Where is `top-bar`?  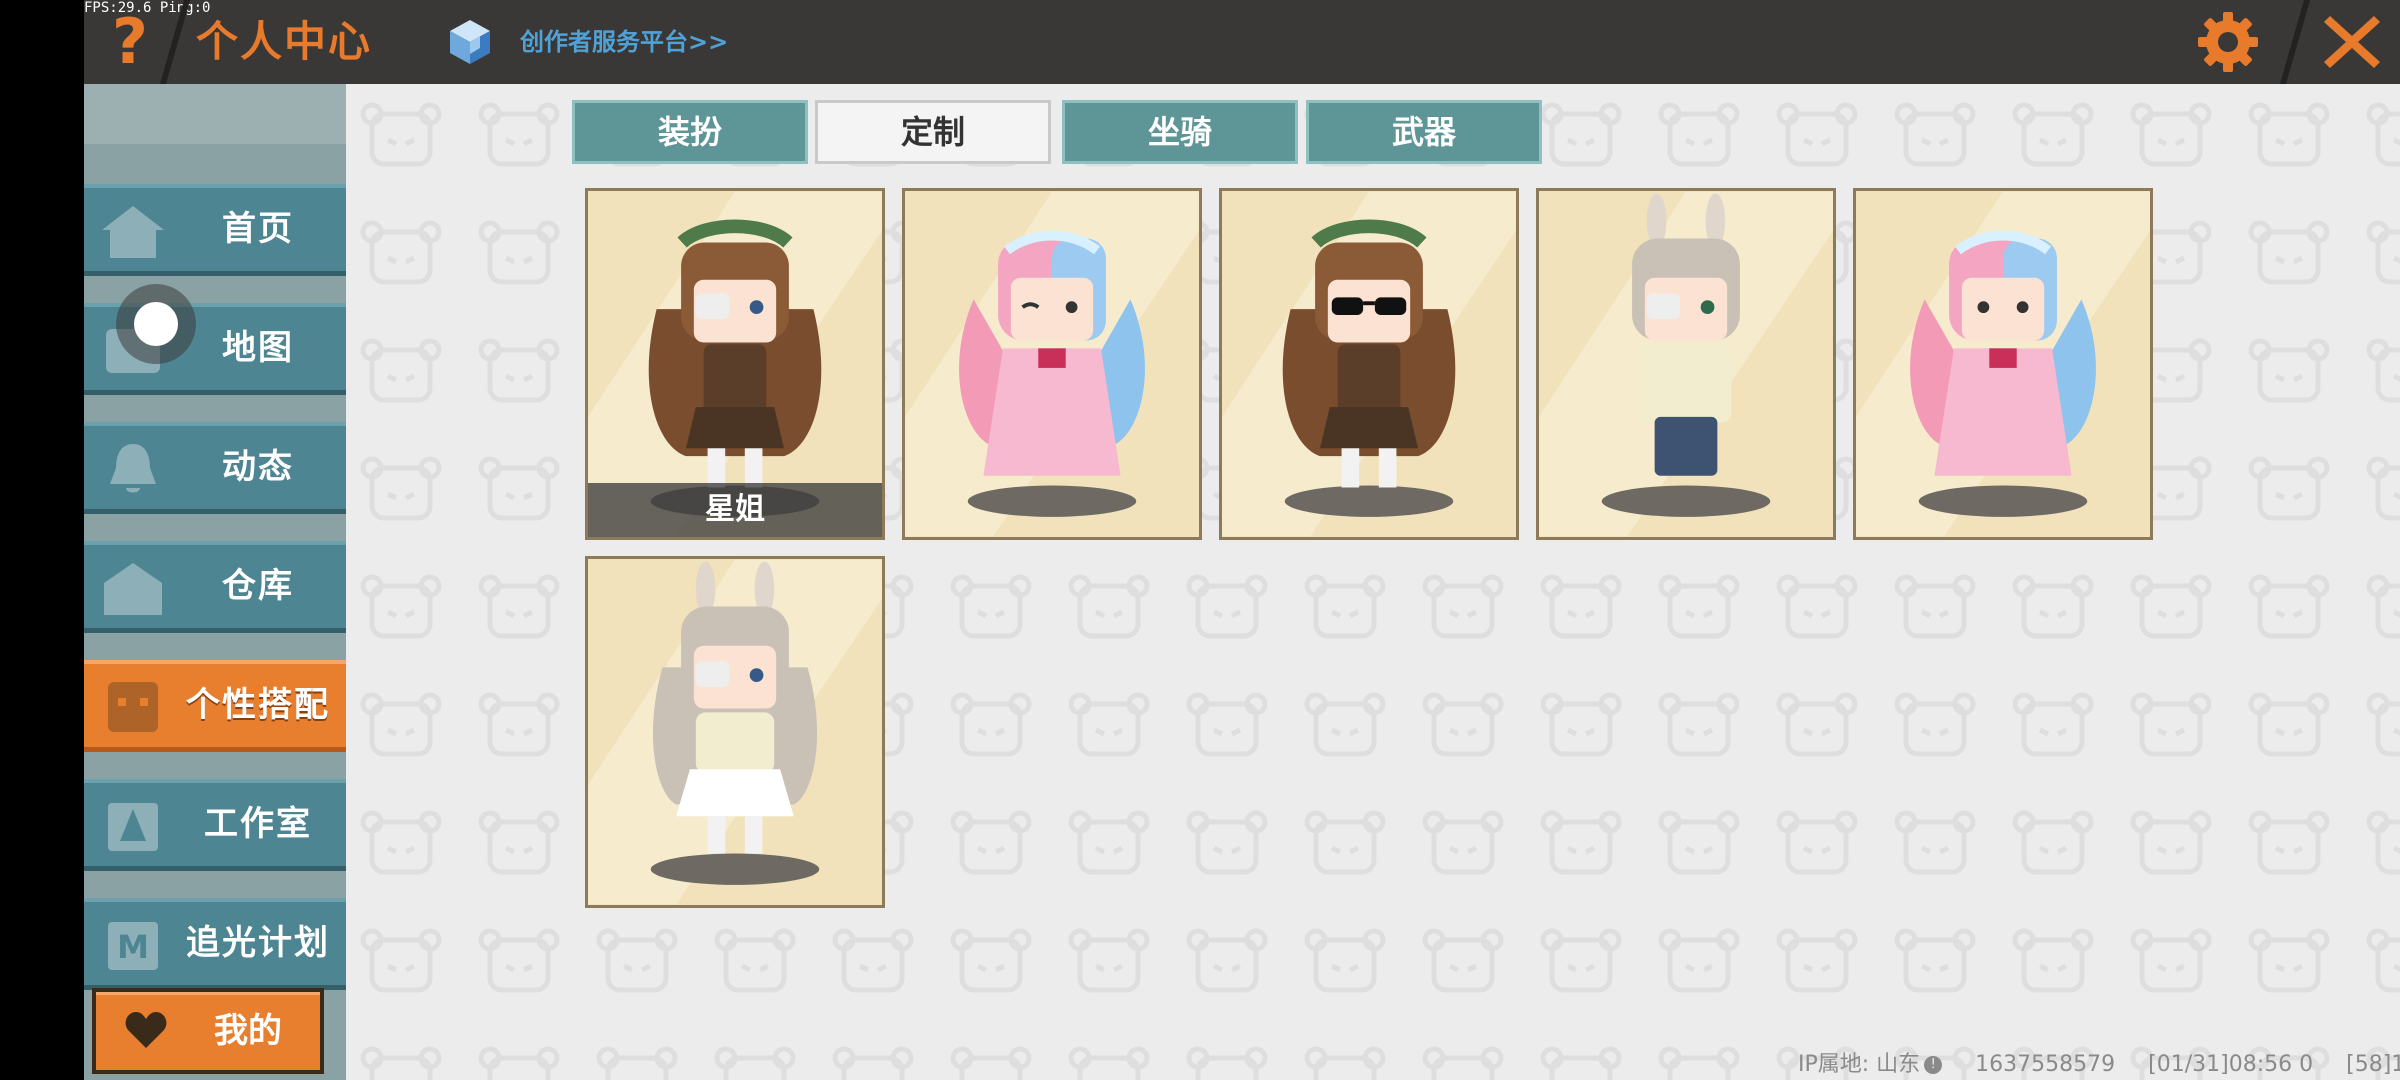 top-bar is located at coordinates (1242, 42).